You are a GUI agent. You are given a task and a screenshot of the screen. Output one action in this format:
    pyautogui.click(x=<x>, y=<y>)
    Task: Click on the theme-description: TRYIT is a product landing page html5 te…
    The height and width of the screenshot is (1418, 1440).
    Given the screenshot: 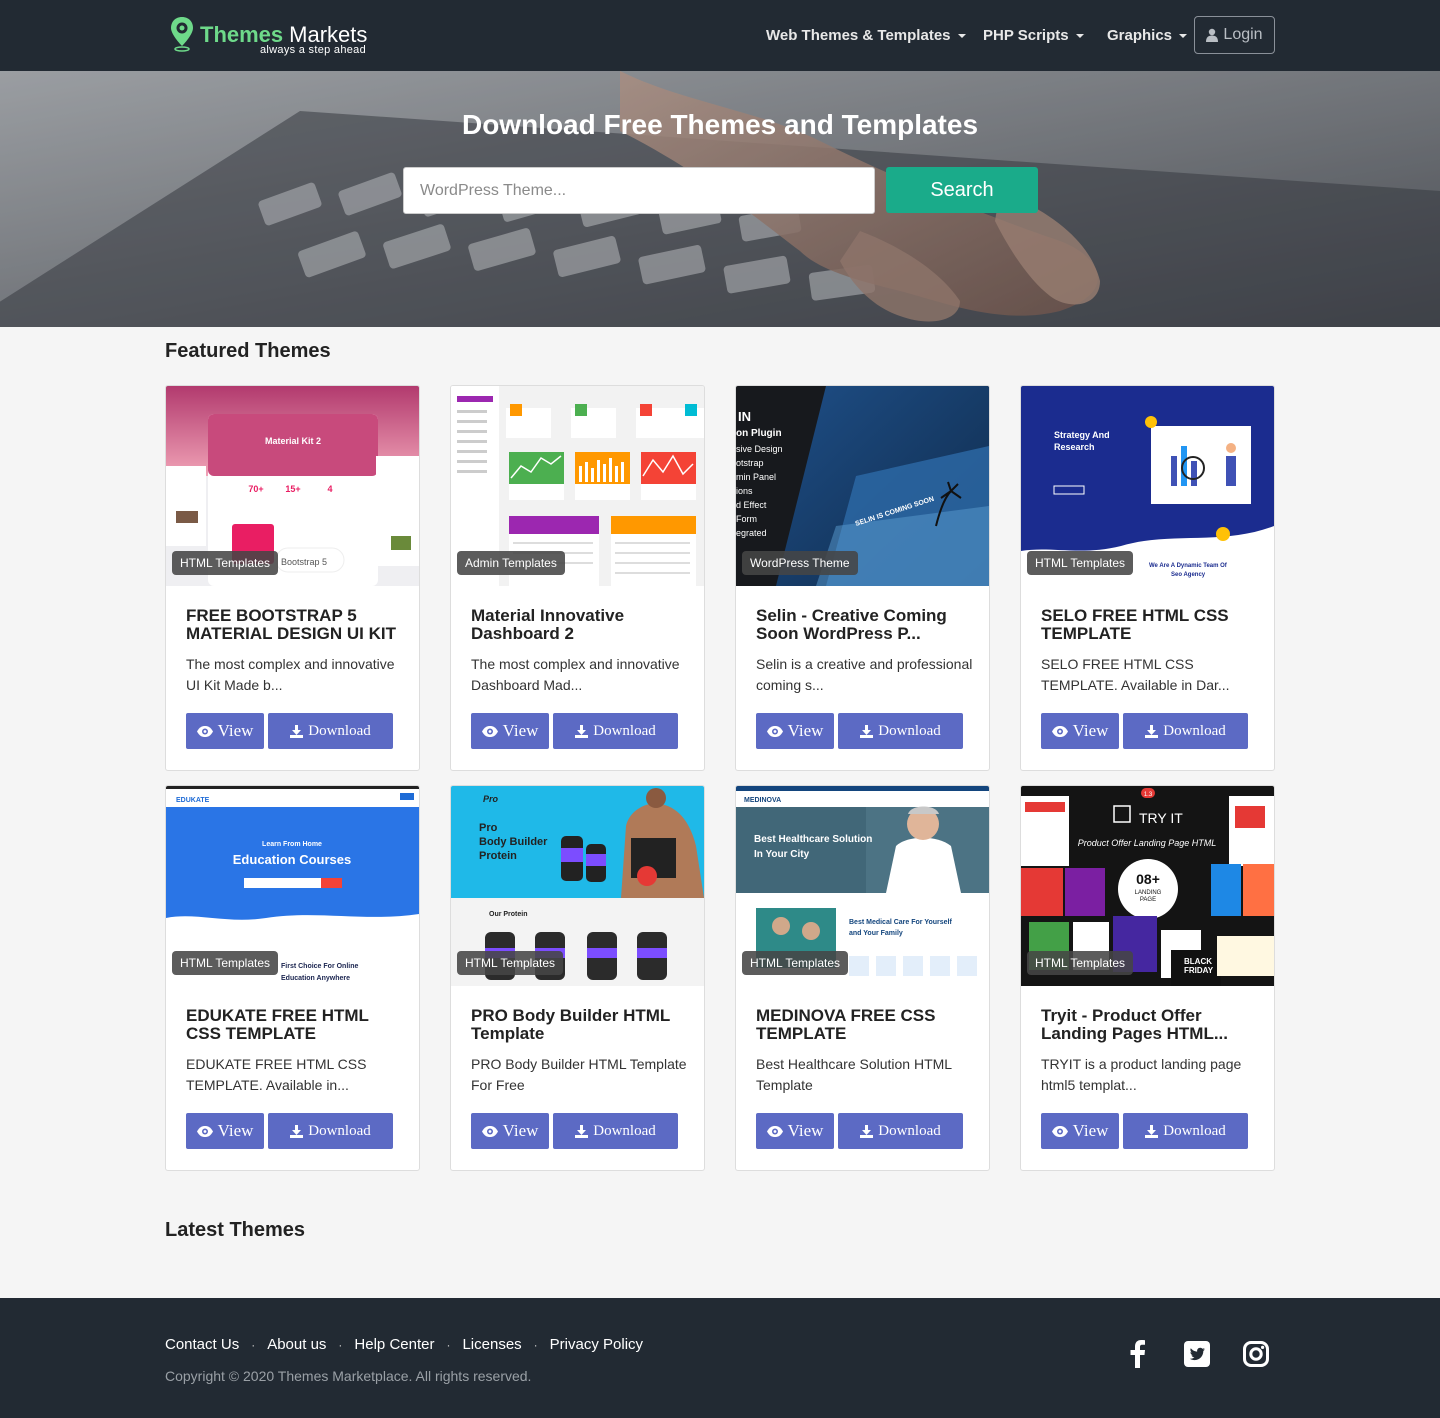 What is the action you would take?
    pyautogui.click(x=1141, y=1074)
    